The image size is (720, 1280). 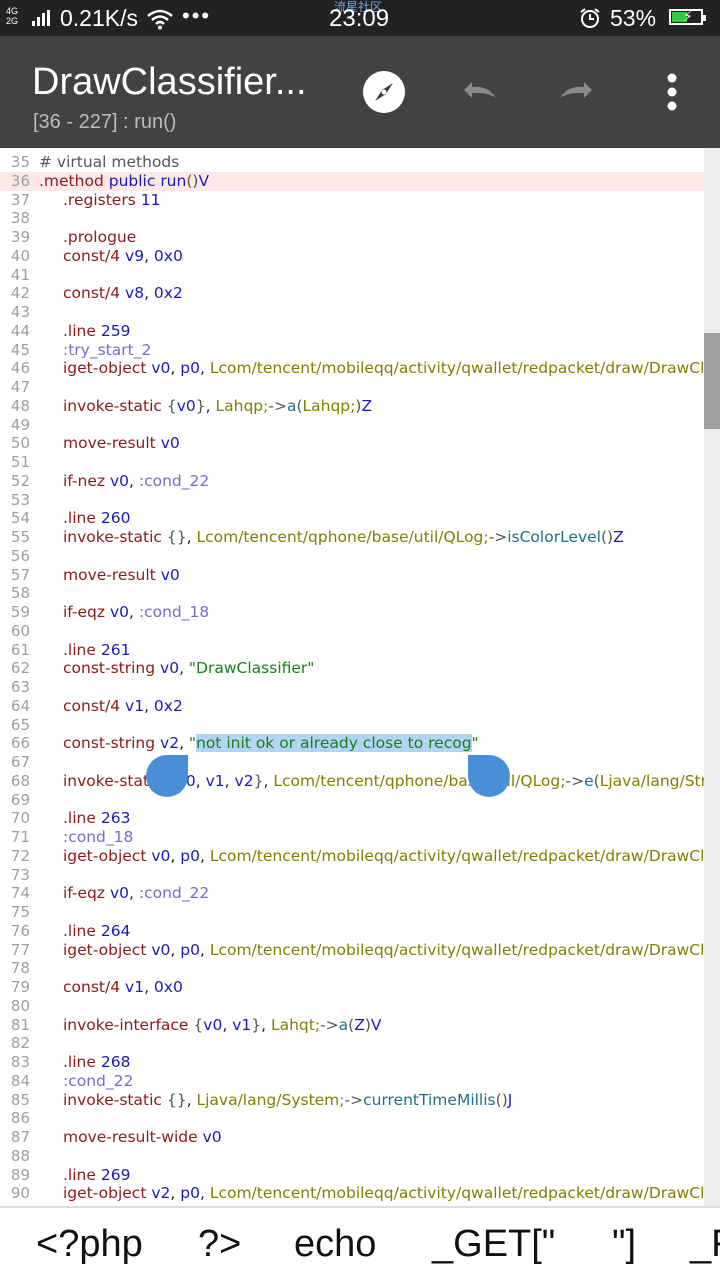 I want to click on code-line: 48 invoke-static {v0}, Lahqp;->a(Lahqp;)Z, so click(x=360, y=406).